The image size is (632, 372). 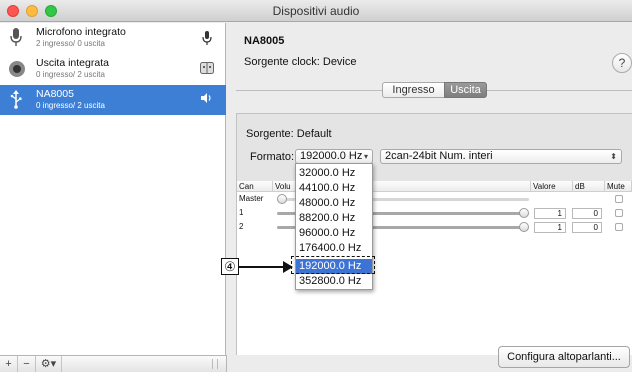 I want to click on channel-2-db-field: 0, so click(x=587, y=227).